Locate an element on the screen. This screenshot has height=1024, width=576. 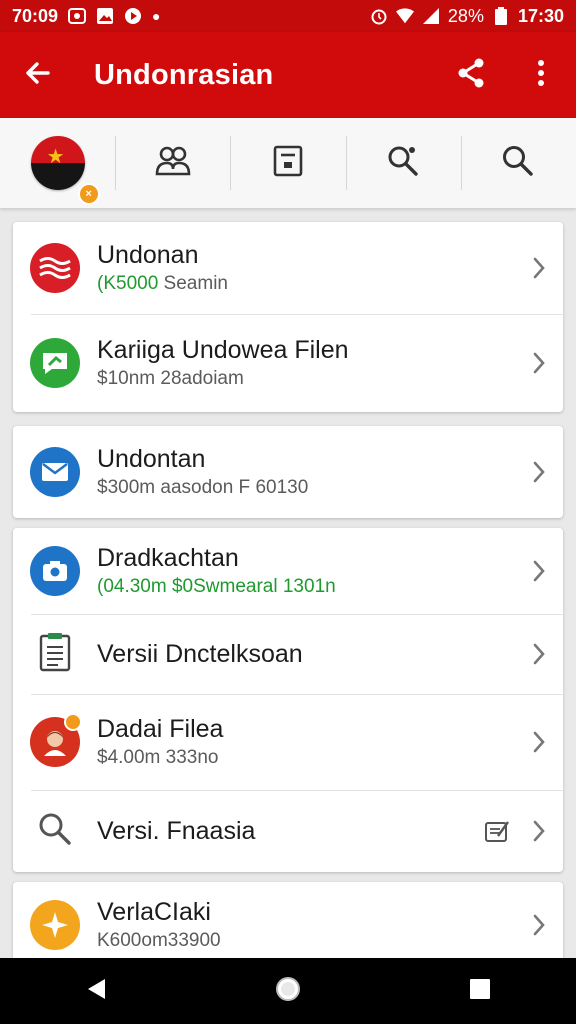
item-title: VerlaCIaki is located at coordinates (154, 912).